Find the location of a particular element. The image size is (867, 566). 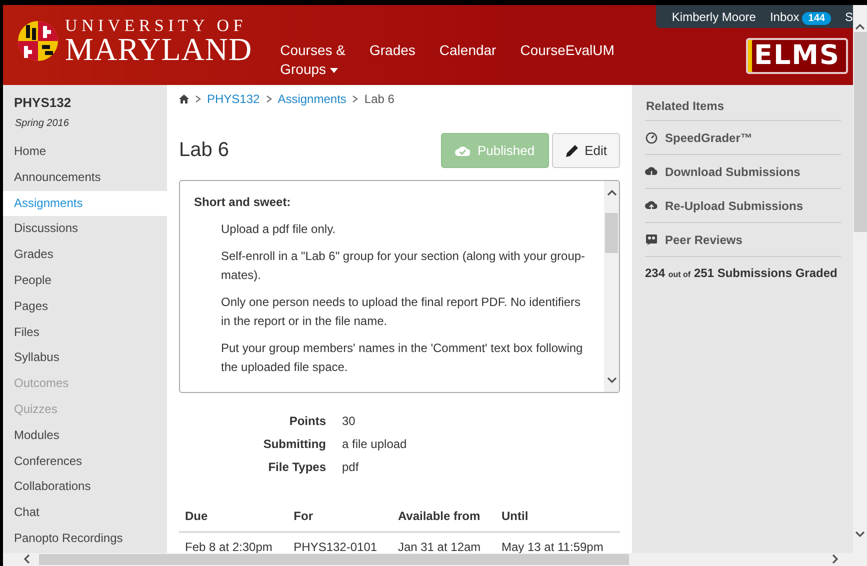

horizontal-scrollbar is located at coordinates (435, 559).